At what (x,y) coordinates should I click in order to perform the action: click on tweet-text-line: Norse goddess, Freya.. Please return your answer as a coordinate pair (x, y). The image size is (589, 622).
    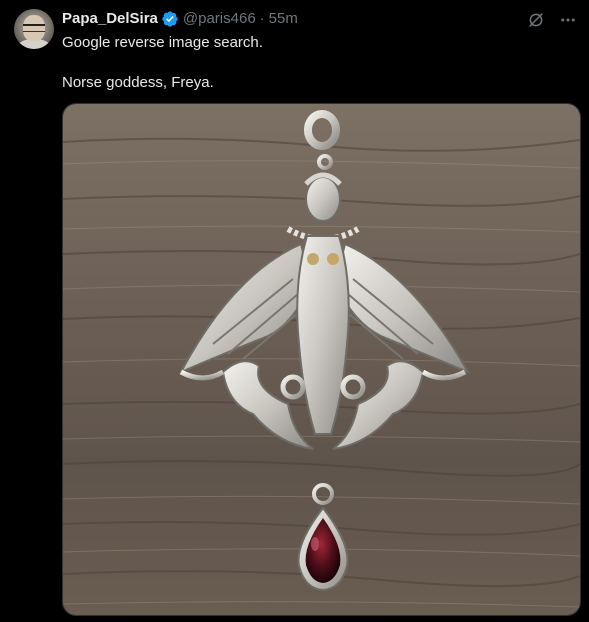
    Looking at the image, I should click on (138, 82).